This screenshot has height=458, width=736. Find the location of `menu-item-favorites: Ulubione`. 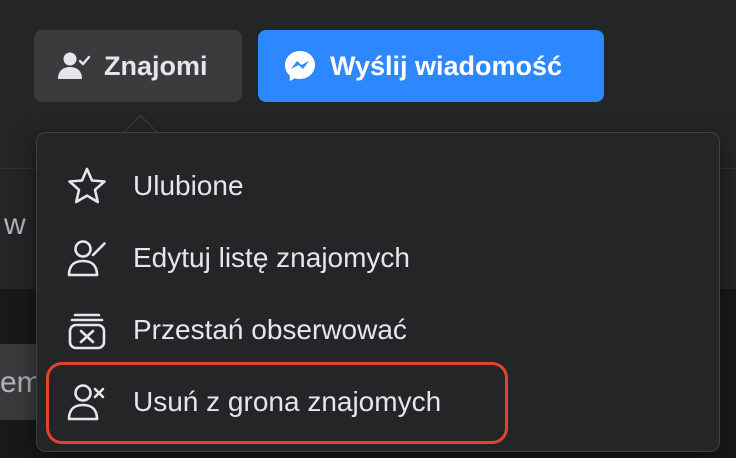

menu-item-favorites: Ulubione is located at coordinates (377, 186).